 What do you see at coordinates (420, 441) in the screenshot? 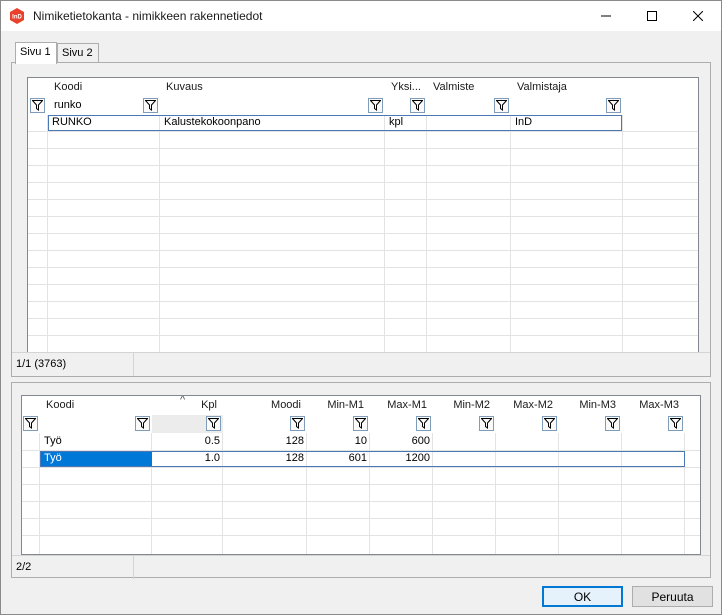
I see `cell-max-m1: 600` at bounding box center [420, 441].